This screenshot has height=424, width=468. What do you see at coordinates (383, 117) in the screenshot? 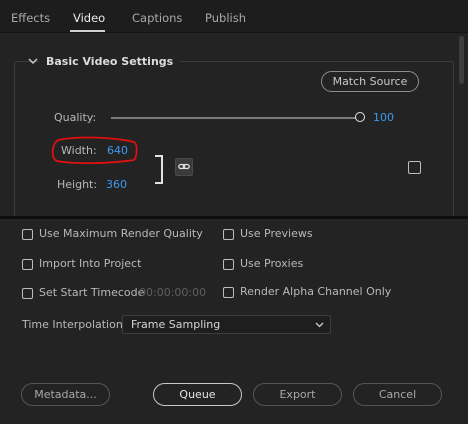
I see `quality-value: 100` at bounding box center [383, 117].